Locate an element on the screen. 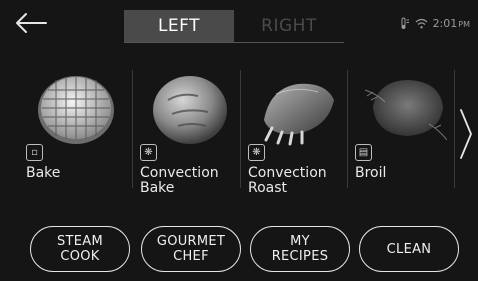 Image resolution: width=478 pixels, height=281 pixels. mode-convection-roast-label: Convection Roast is located at coordinates (287, 180).